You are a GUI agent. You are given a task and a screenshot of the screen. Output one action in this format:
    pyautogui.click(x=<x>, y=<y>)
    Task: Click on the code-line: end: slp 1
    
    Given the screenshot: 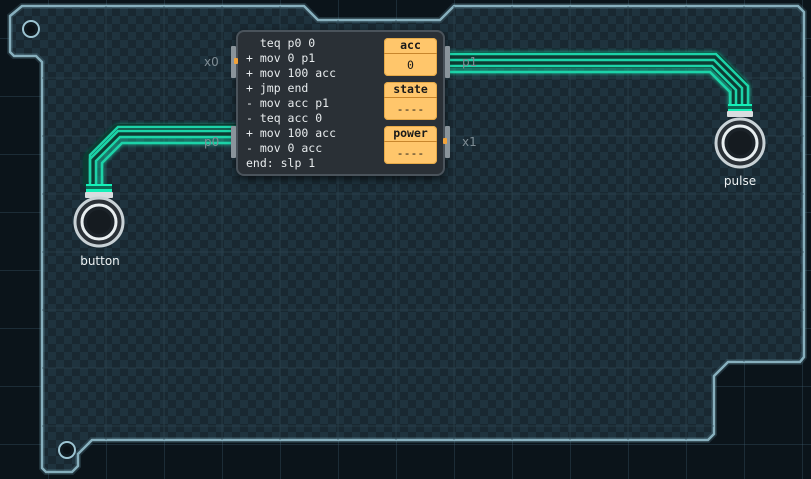 What is the action you would take?
    pyautogui.click(x=291, y=163)
    